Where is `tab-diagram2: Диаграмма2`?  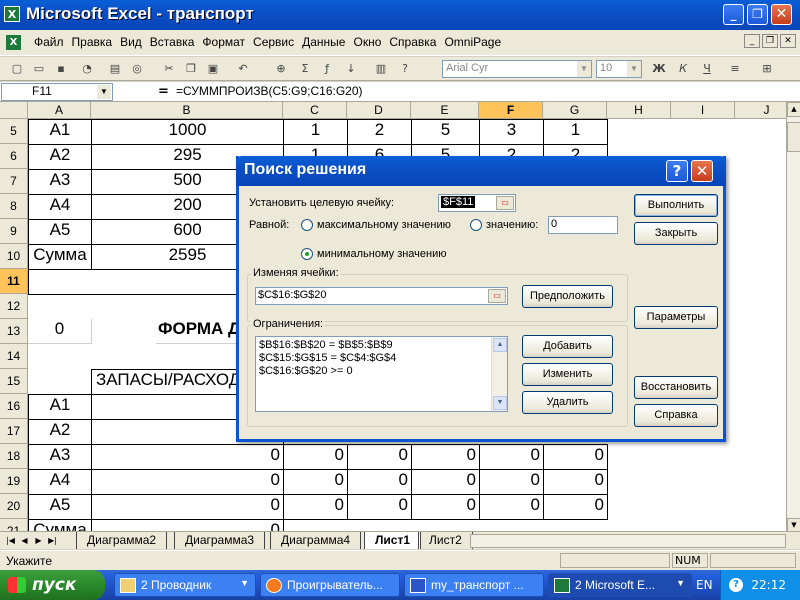
tab-diagram2: Диаграмма2 is located at coordinates (122, 540).